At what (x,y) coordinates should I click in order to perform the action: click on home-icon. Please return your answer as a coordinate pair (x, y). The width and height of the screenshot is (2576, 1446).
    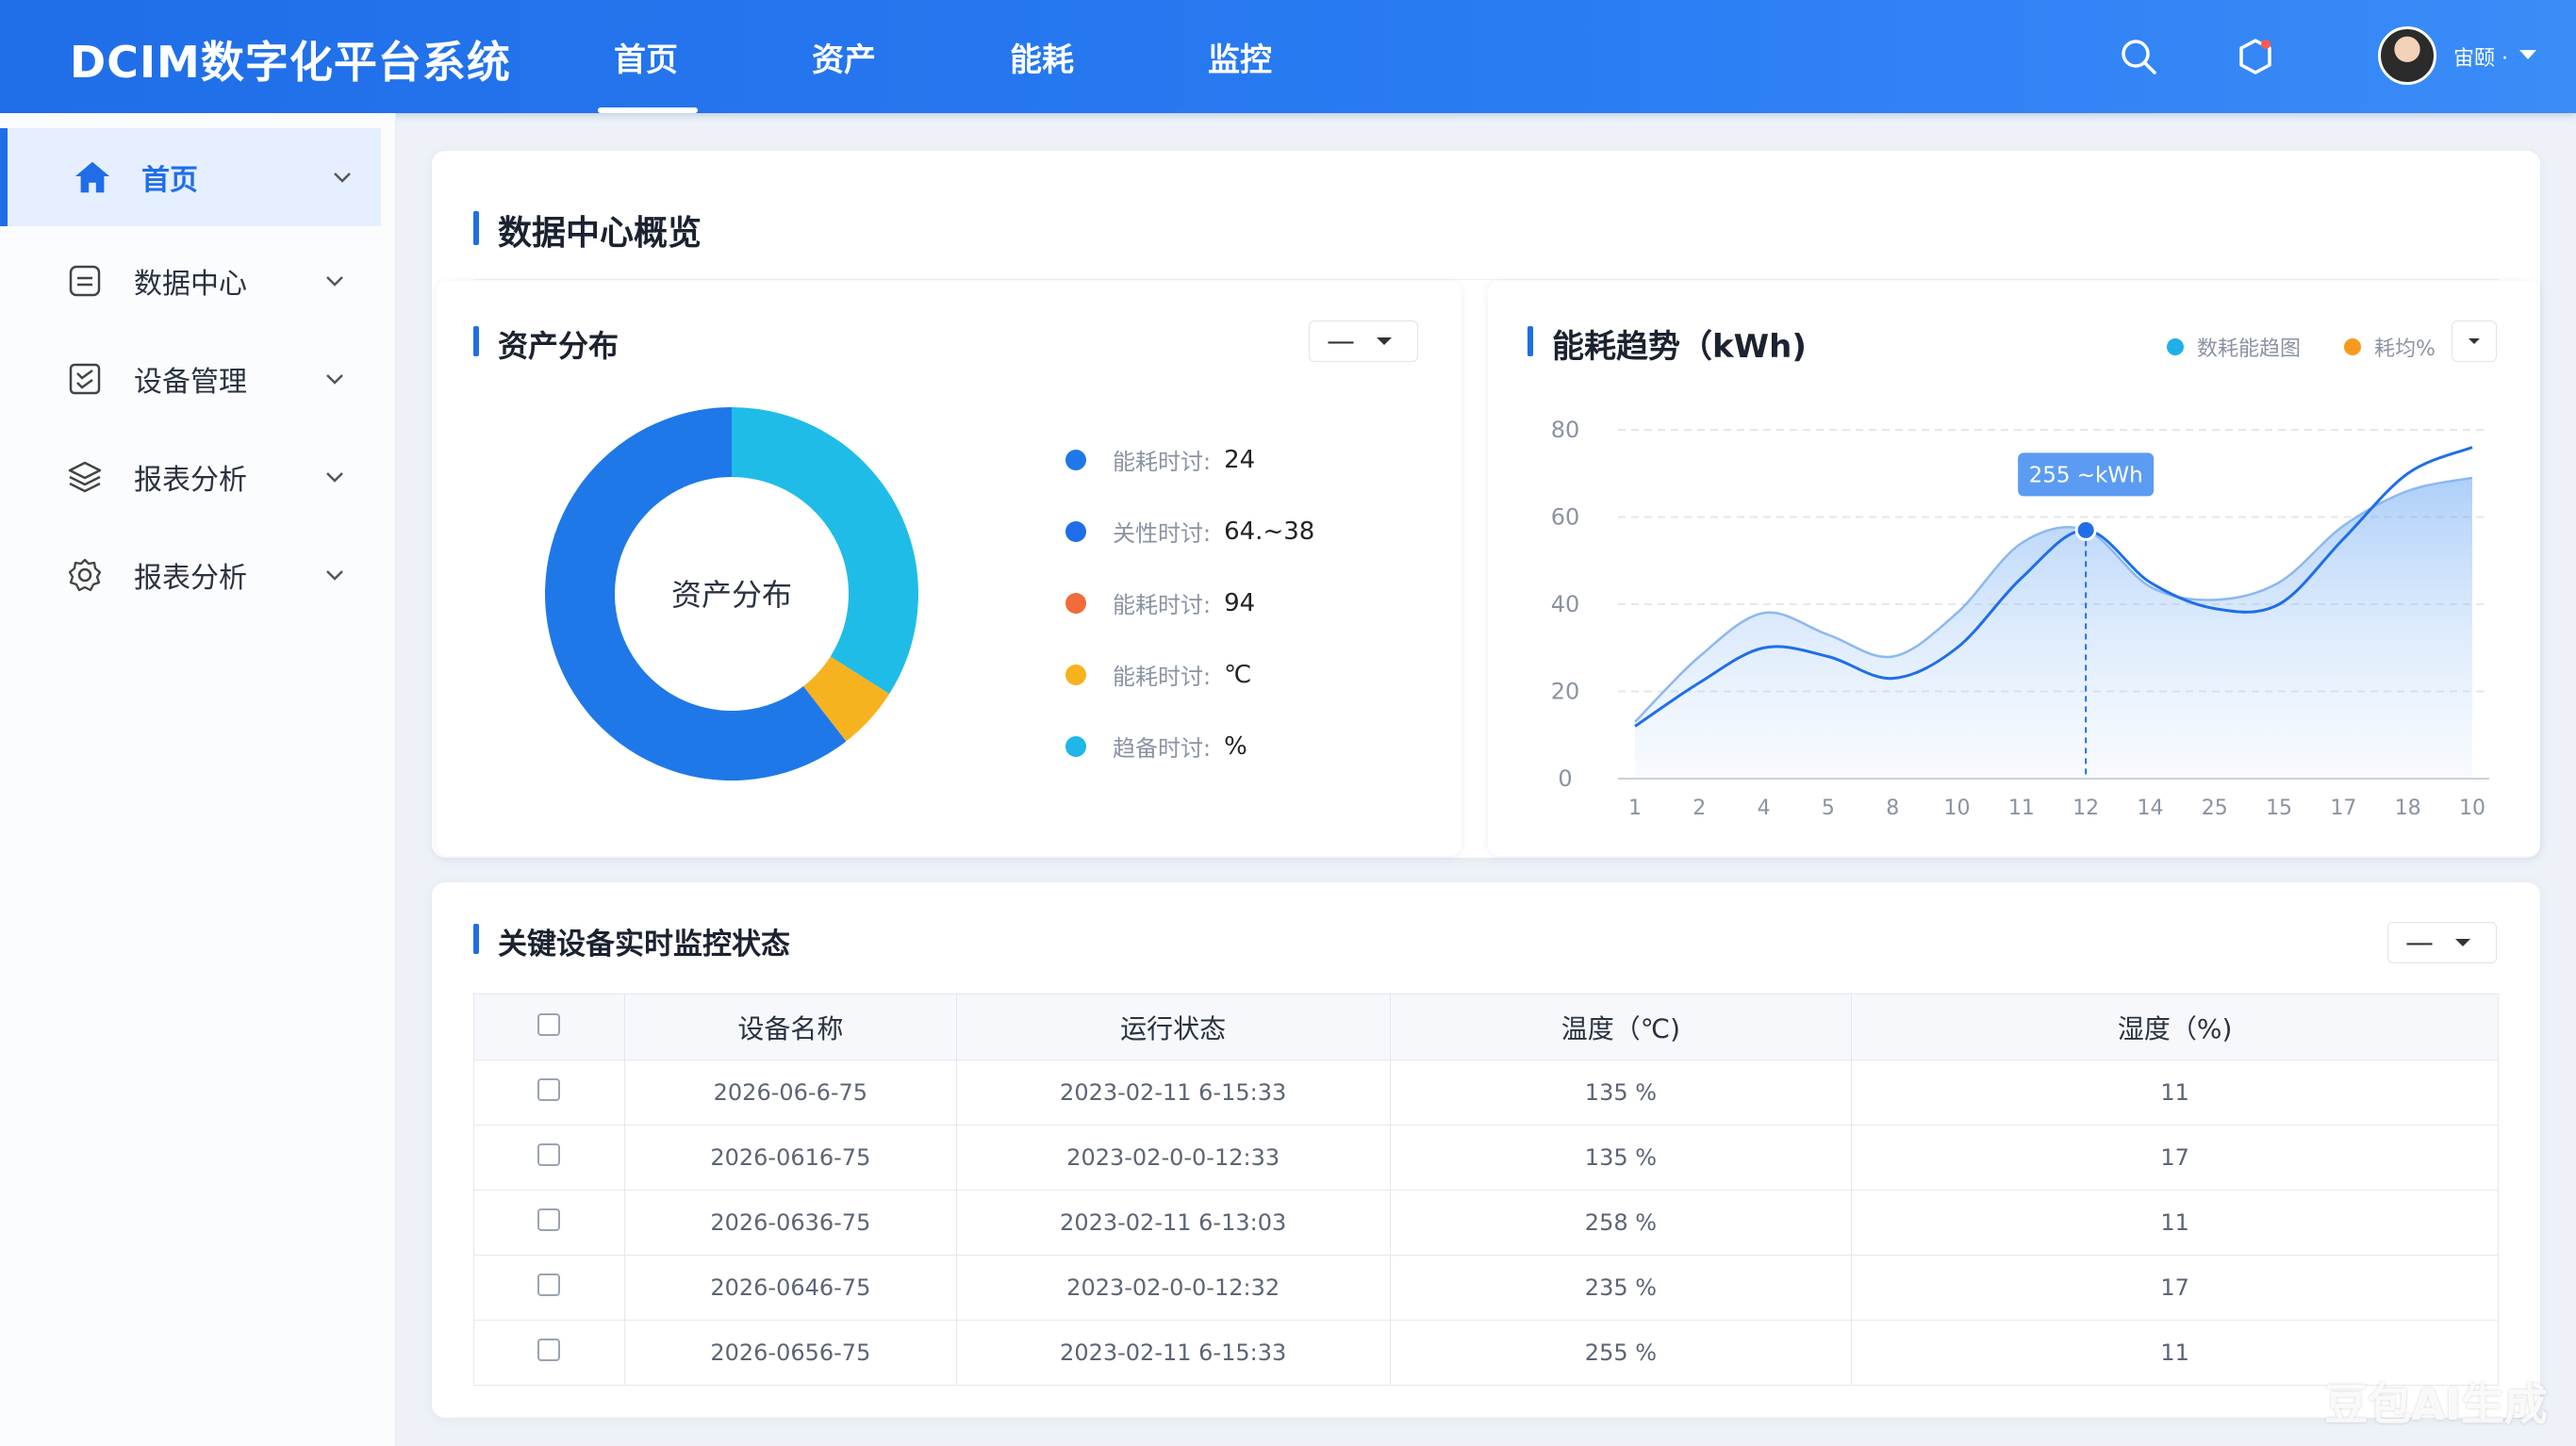
    Looking at the image, I should click on (92, 177).